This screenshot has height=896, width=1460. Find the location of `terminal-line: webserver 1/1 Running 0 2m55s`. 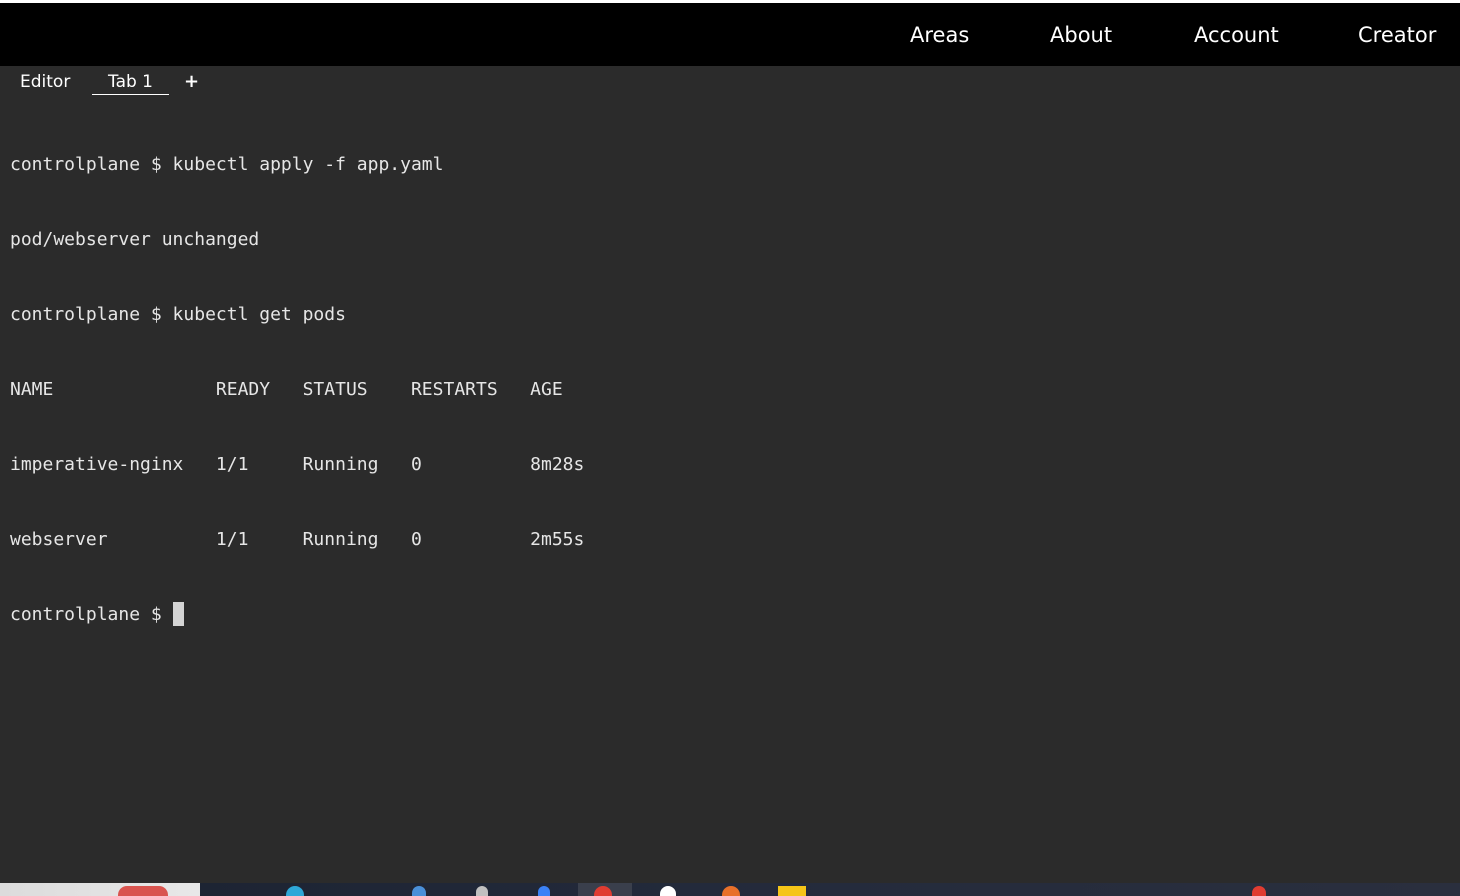

terminal-line: webserver 1/1 Running 0 2m55s is located at coordinates (297, 539).